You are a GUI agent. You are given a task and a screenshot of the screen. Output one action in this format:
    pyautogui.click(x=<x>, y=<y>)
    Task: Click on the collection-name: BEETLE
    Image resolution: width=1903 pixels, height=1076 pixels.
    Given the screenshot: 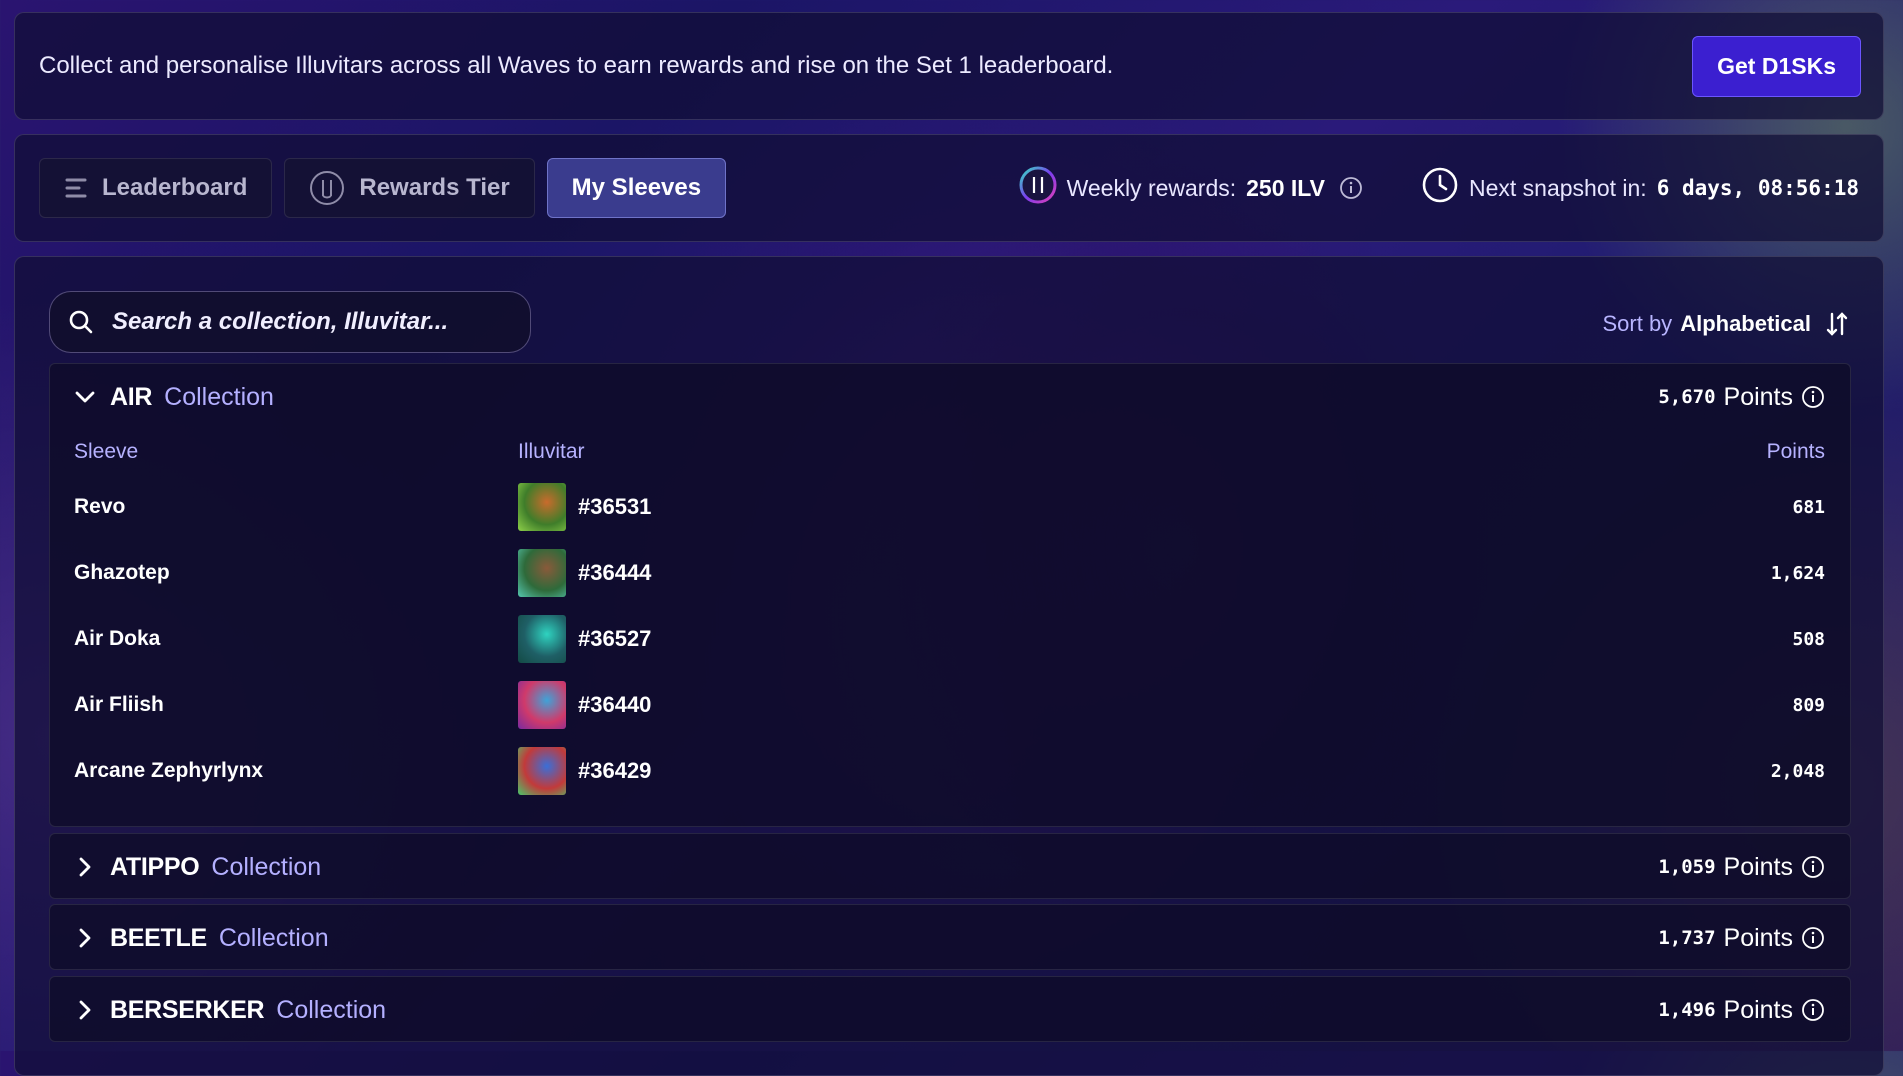 What is the action you would take?
    pyautogui.click(x=158, y=937)
    